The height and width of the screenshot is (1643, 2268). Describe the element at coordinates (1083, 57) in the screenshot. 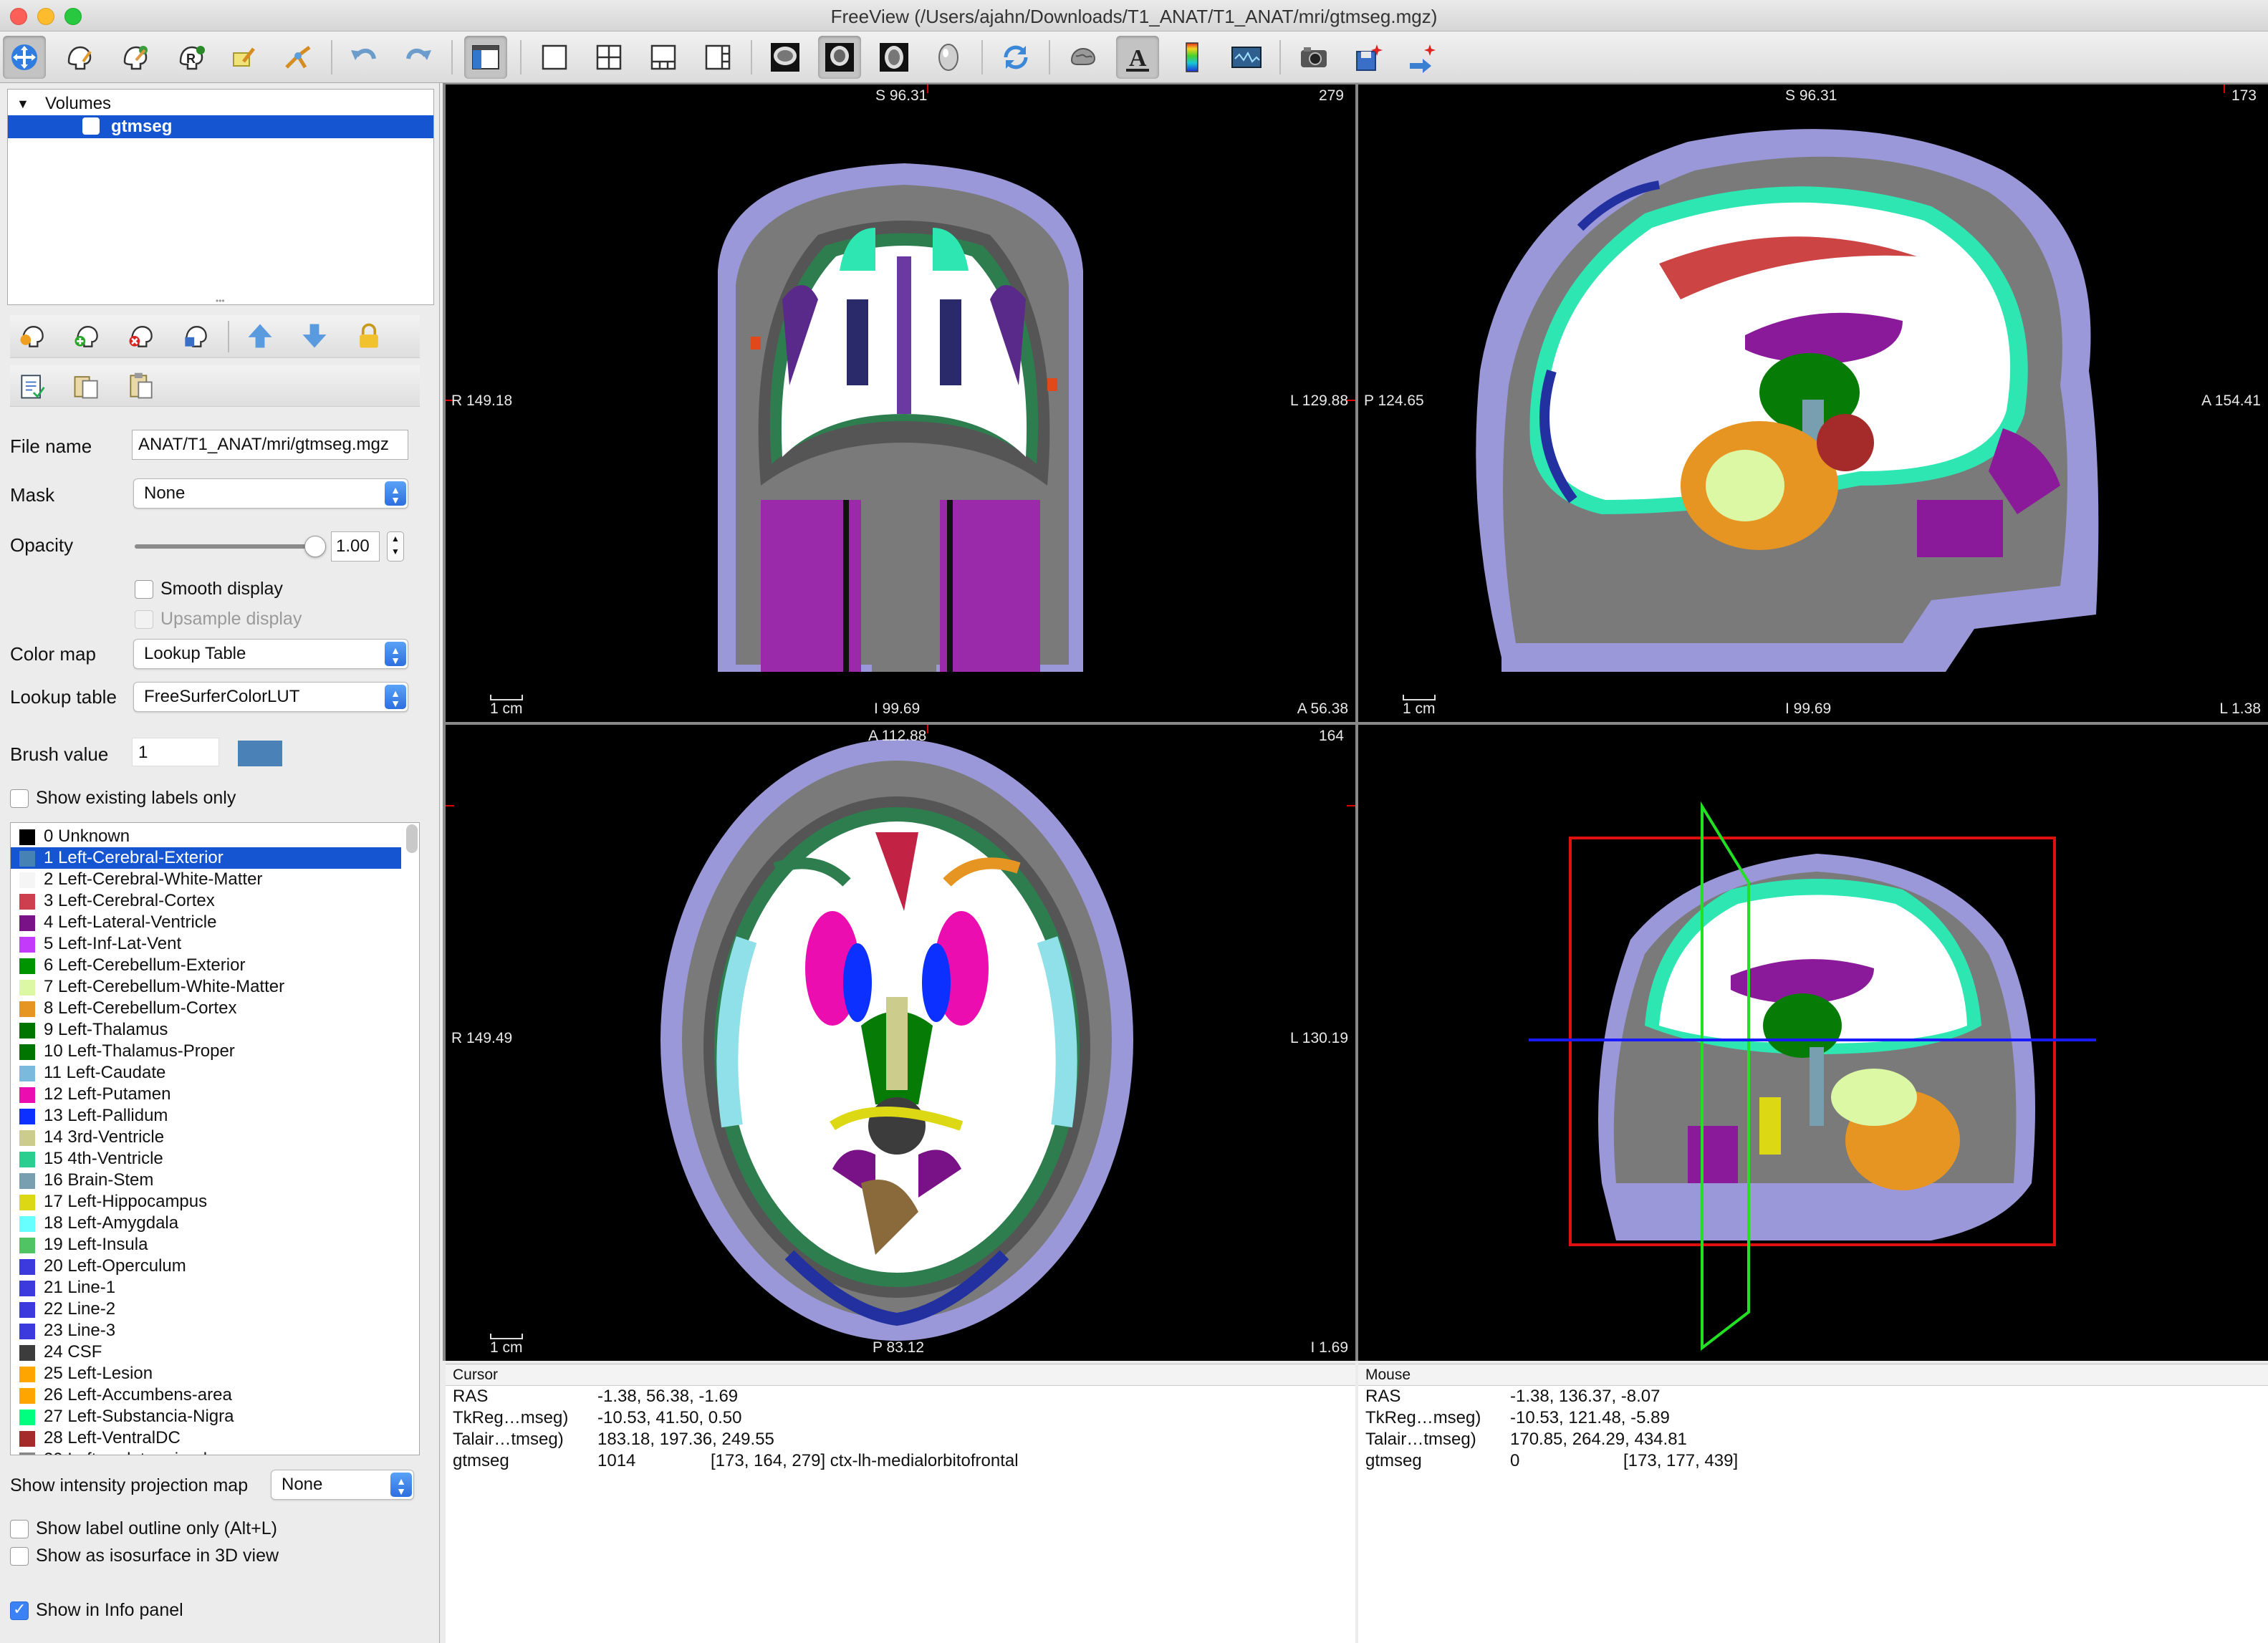

I see `show-surface-icon` at that location.